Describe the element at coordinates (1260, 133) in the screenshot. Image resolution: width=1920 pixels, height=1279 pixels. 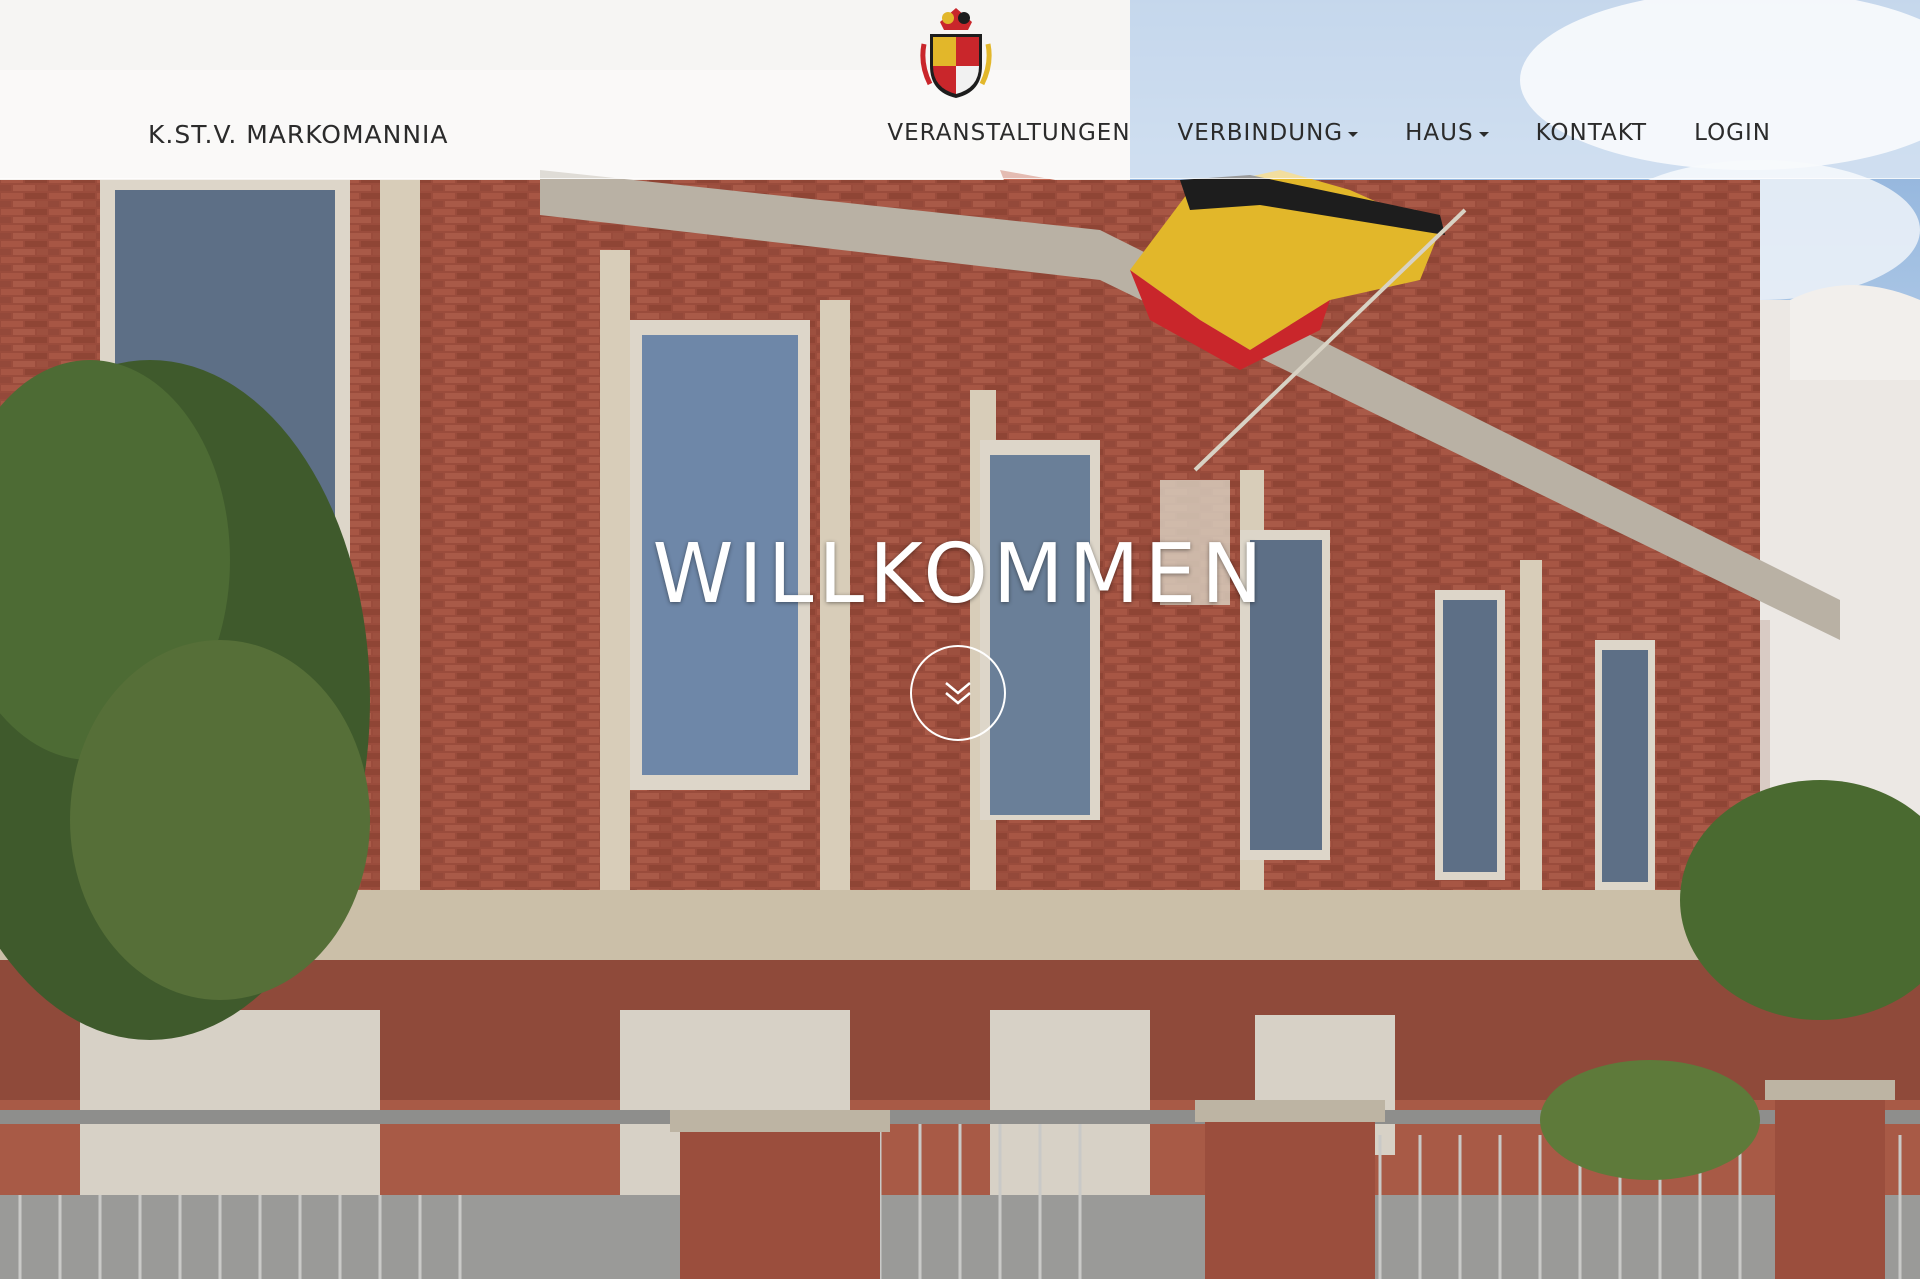
I see `menu-item-label: VERBINDUNG` at that location.